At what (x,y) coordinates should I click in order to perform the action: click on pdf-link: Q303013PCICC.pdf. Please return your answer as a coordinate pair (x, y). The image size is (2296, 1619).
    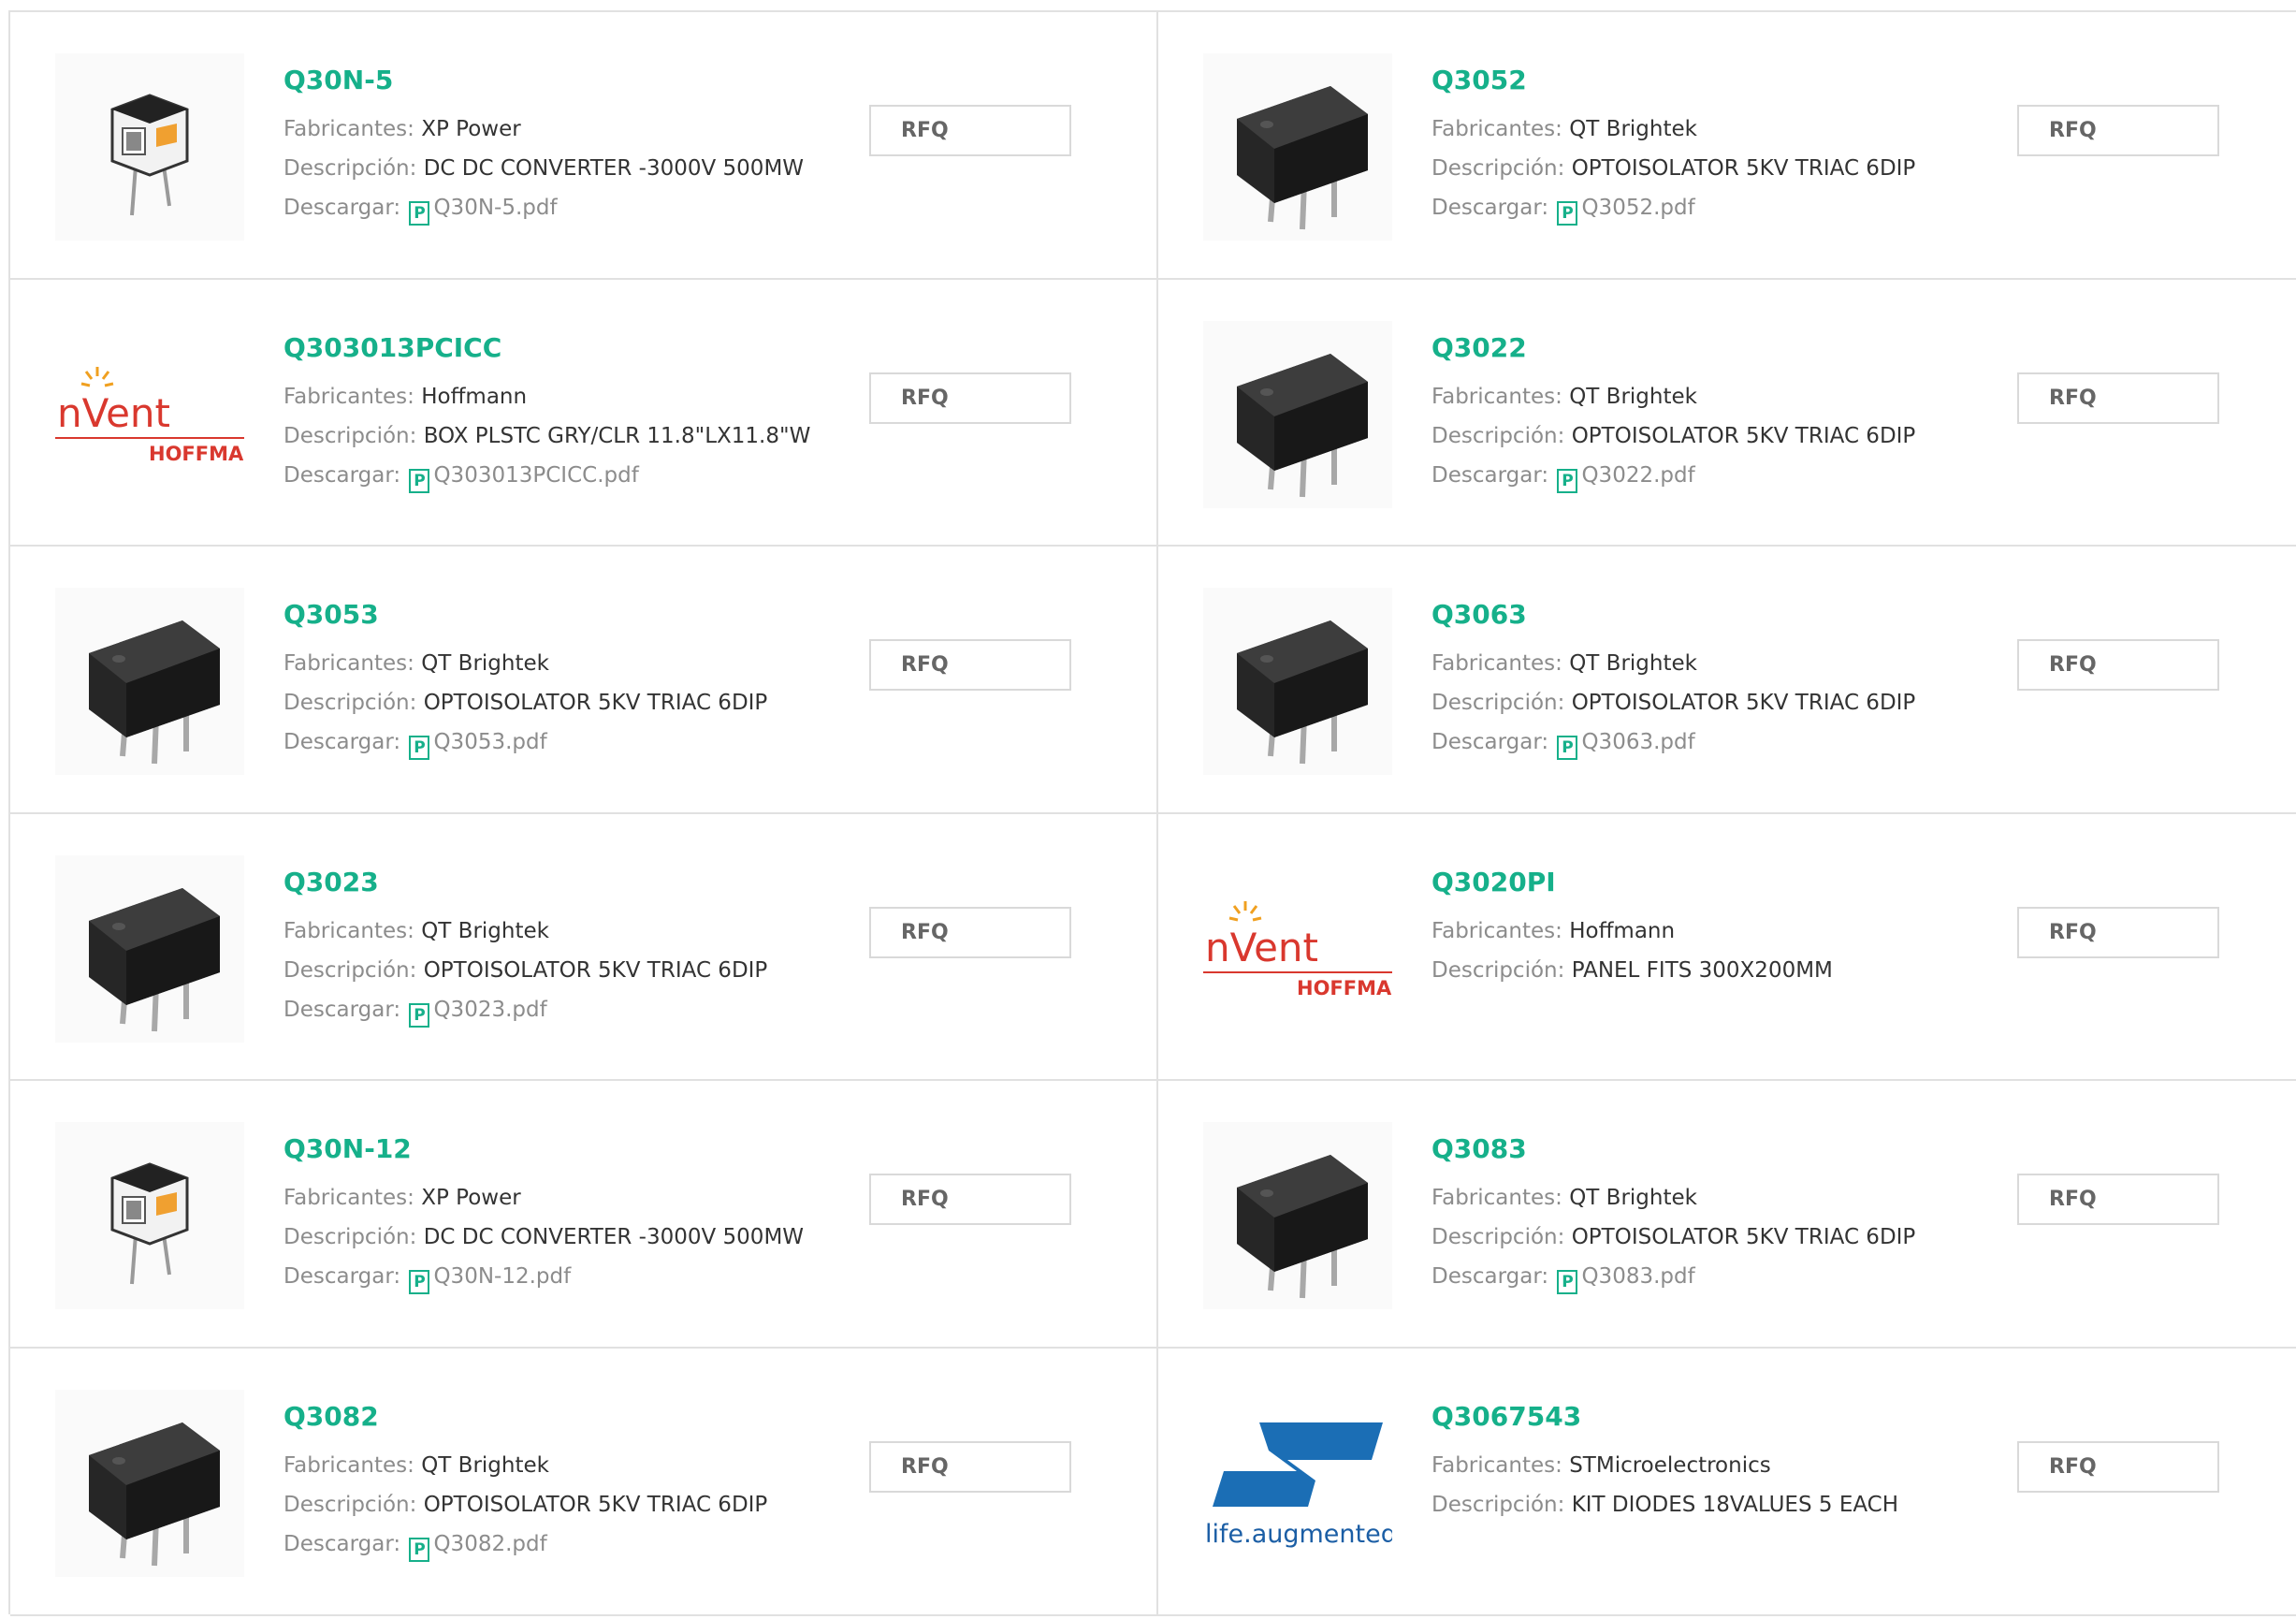
    Looking at the image, I should click on (535, 475).